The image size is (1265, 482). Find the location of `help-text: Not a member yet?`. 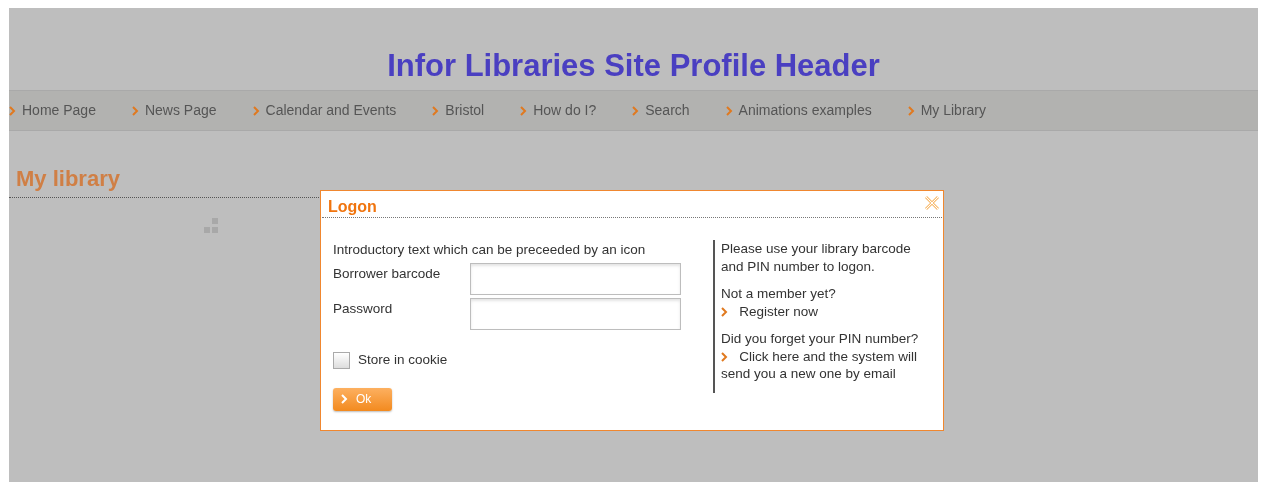

help-text: Not a member yet? is located at coordinates (778, 293).